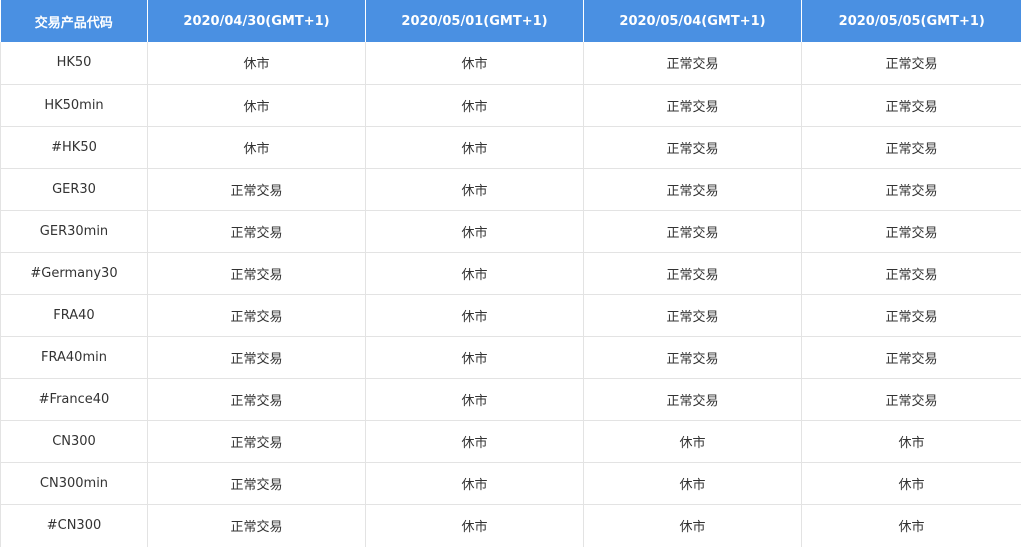 The width and height of the screenshot is (1021, 547). I want to click on header-date-0501: 2020/05/01(GMT+1), so click(474, 21).